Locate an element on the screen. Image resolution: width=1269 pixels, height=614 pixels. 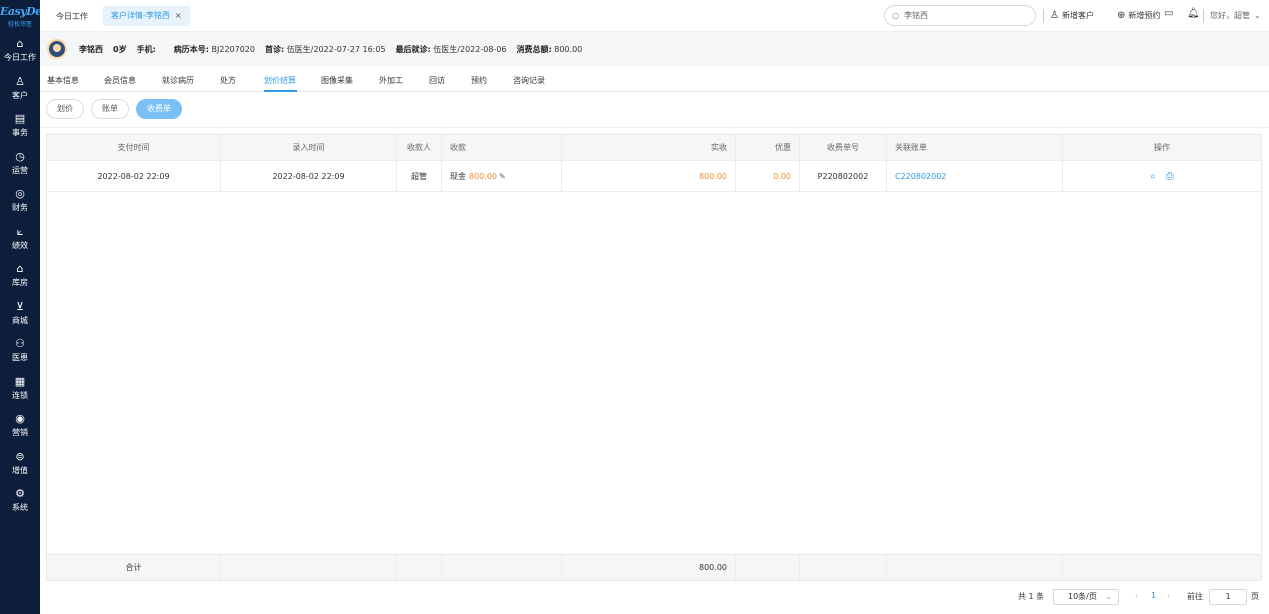
sidebar-item-7: ⊻ 商城 is located at coordinates (20, 314).